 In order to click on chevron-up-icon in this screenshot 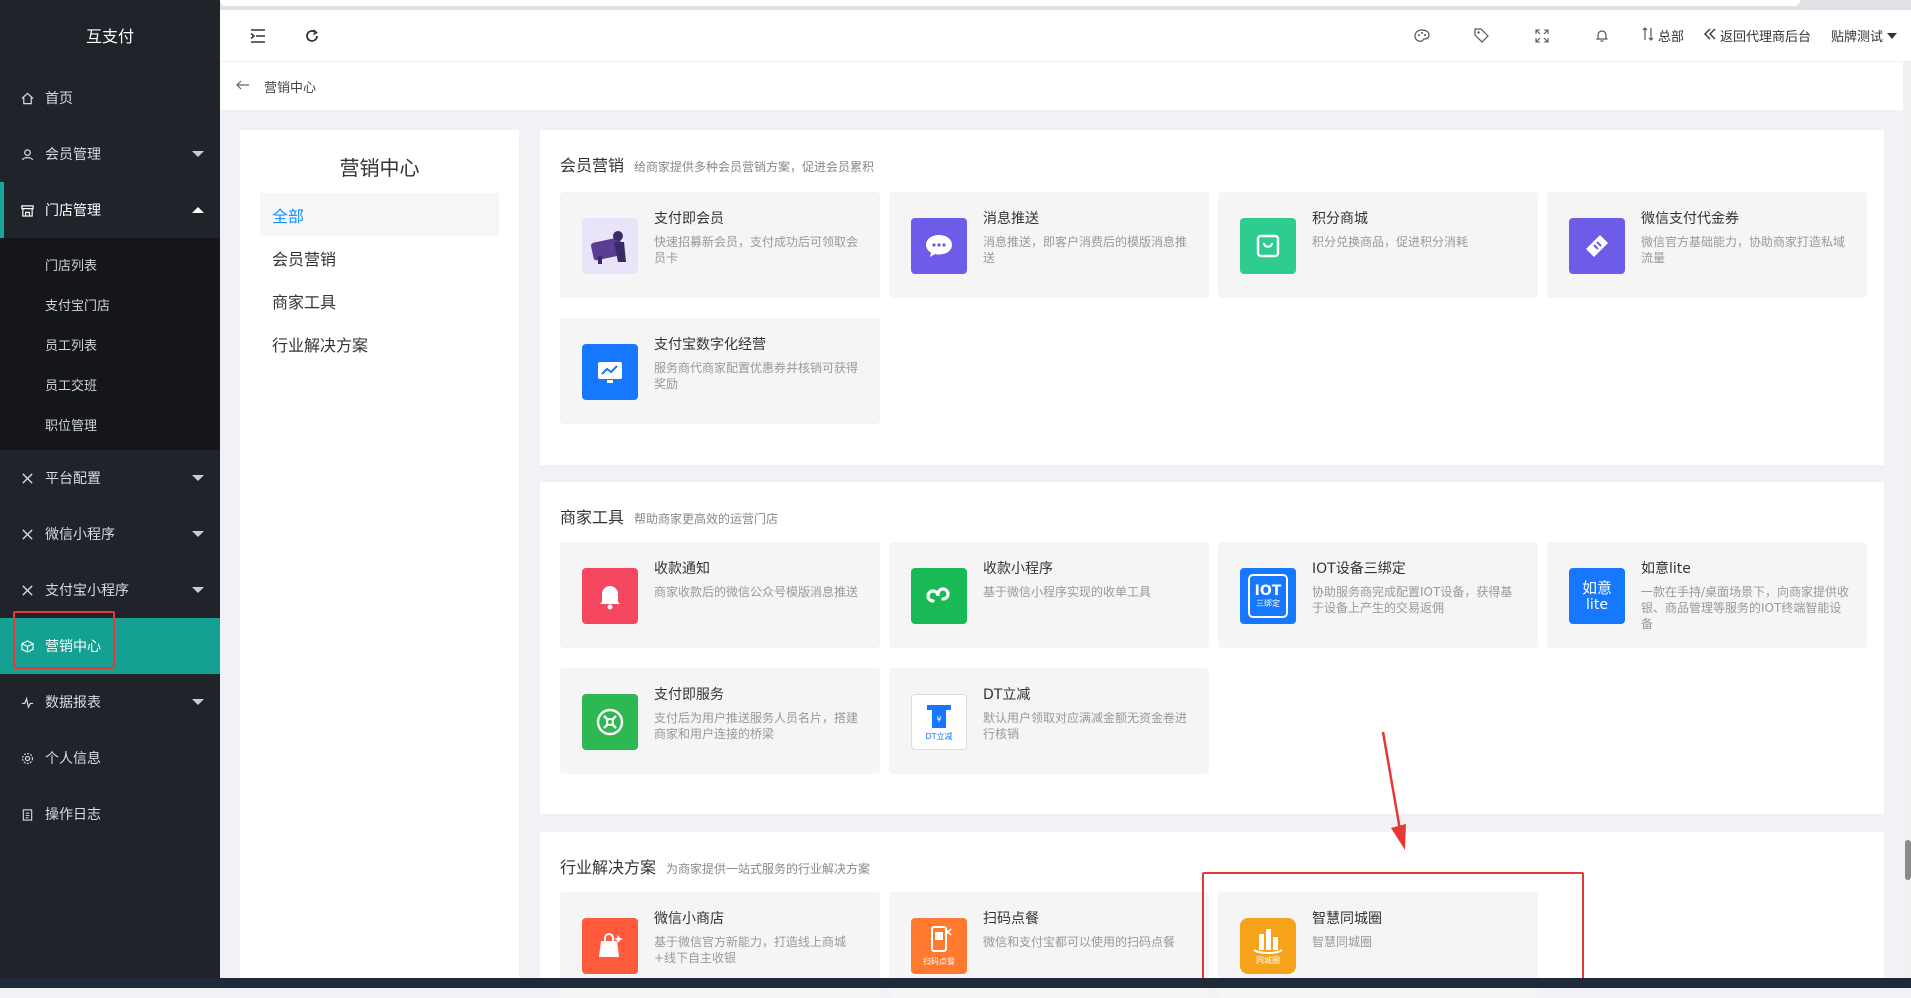, I will do `click(198, 210)`.